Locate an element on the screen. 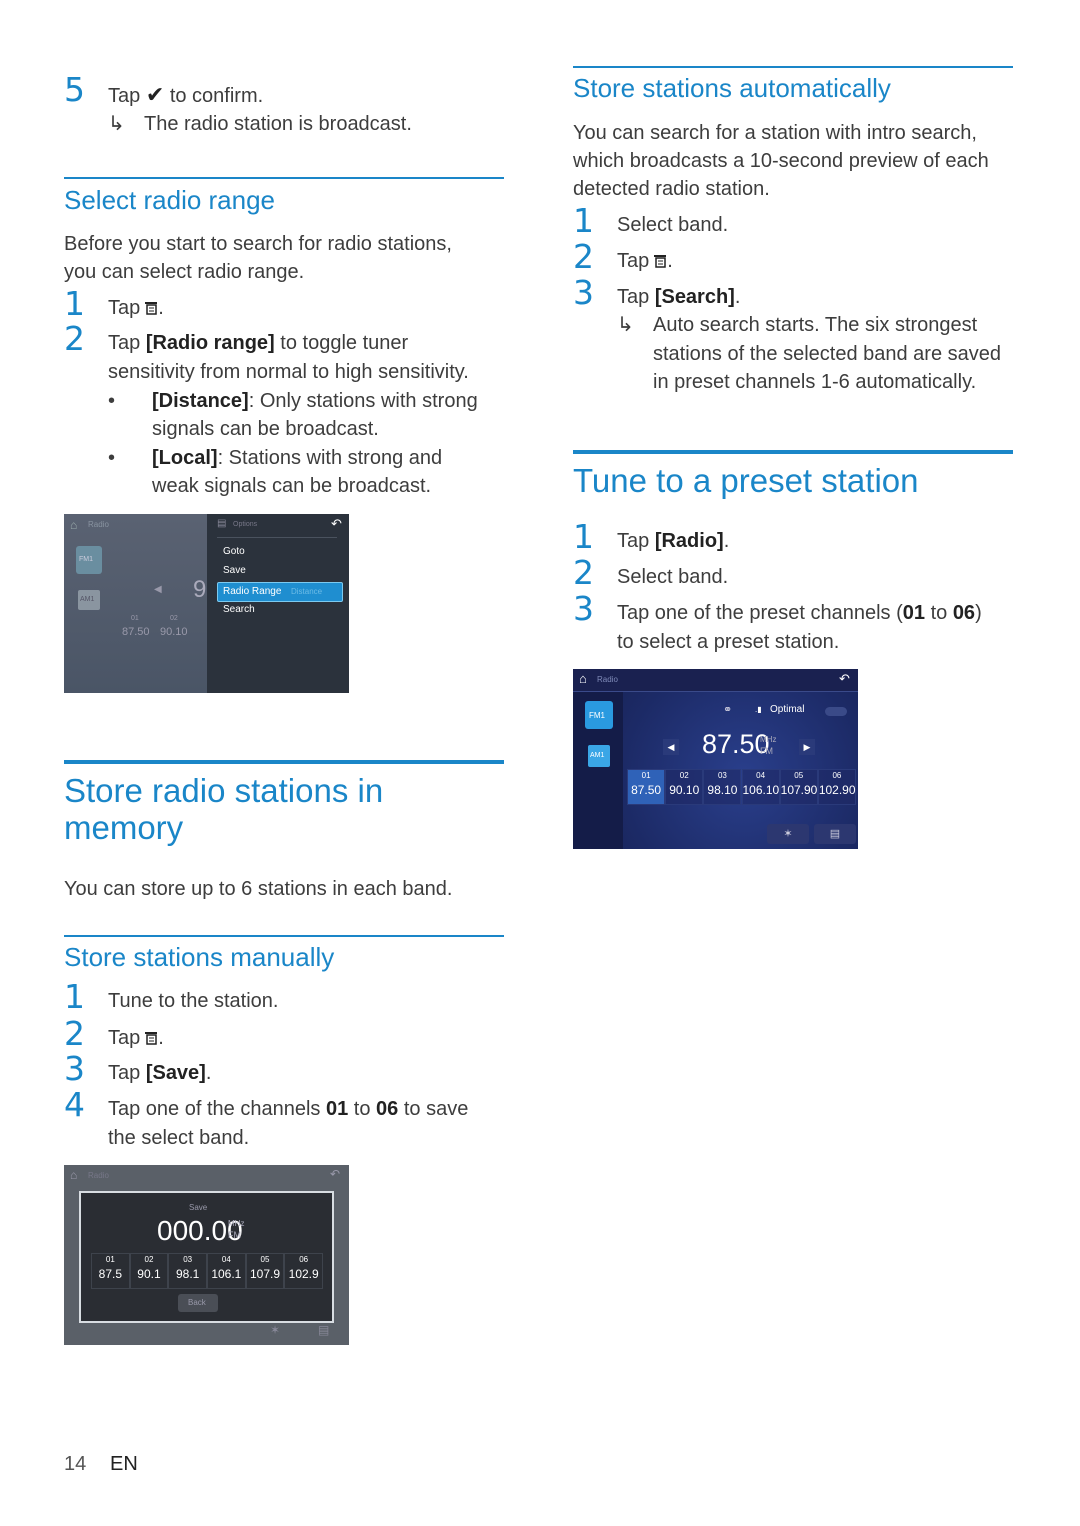  back-label: Back is located at coordinates (197, 1302).